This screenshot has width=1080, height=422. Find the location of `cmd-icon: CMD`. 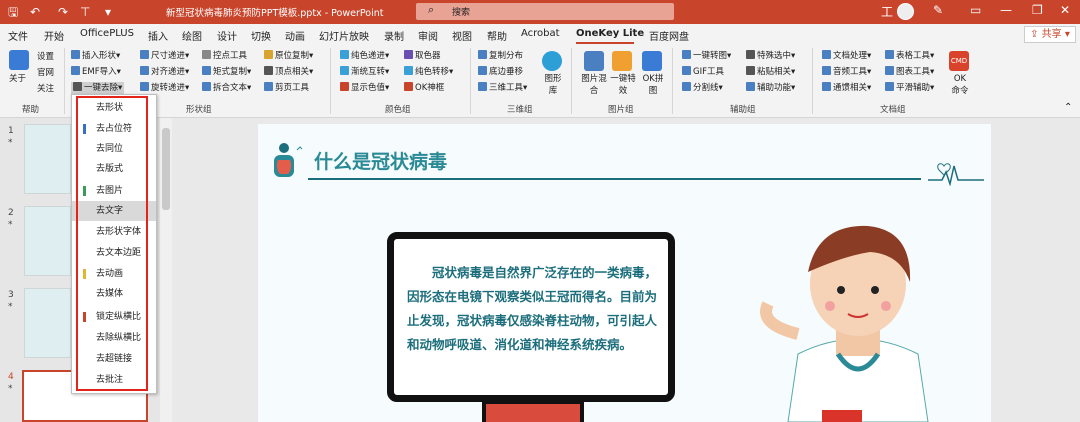

cmd-icon: CMD is located at coordinates (959, 61).